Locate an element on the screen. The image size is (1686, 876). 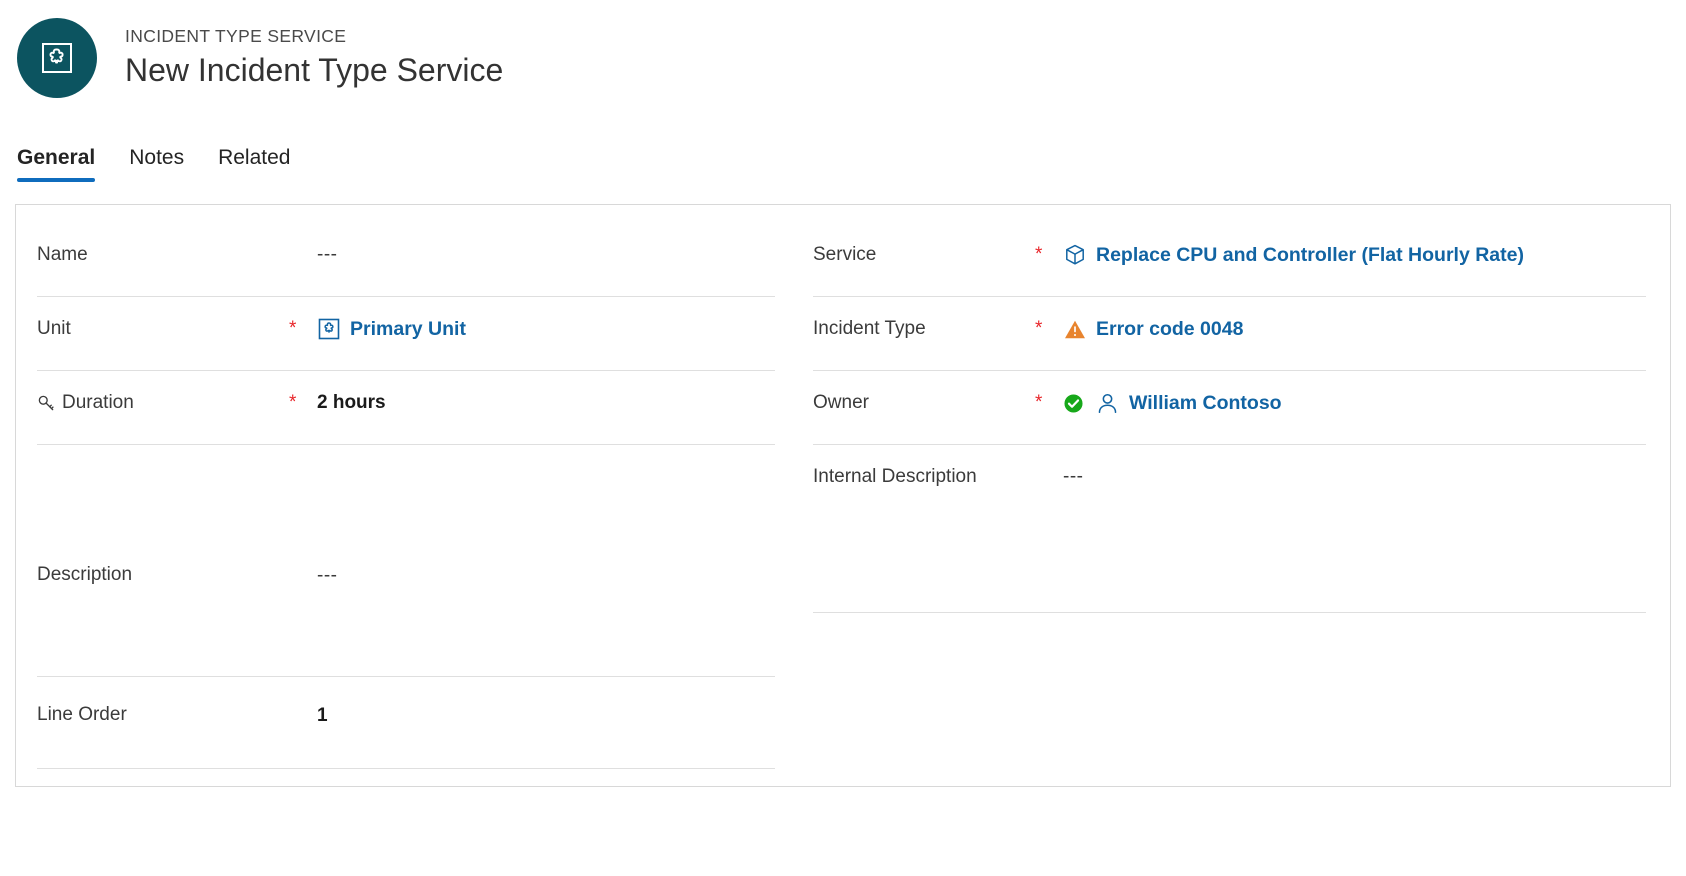
field-value-duration: 2 hours is located at coordinates (546, 402).